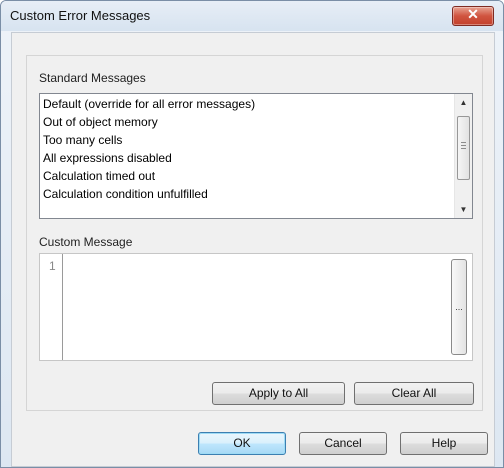 The image size is (504, 468). What do you see at coordinates (247, 122) in the screenshot?
I see `list-item: Out of object memory` at bounding box center [247, 122].